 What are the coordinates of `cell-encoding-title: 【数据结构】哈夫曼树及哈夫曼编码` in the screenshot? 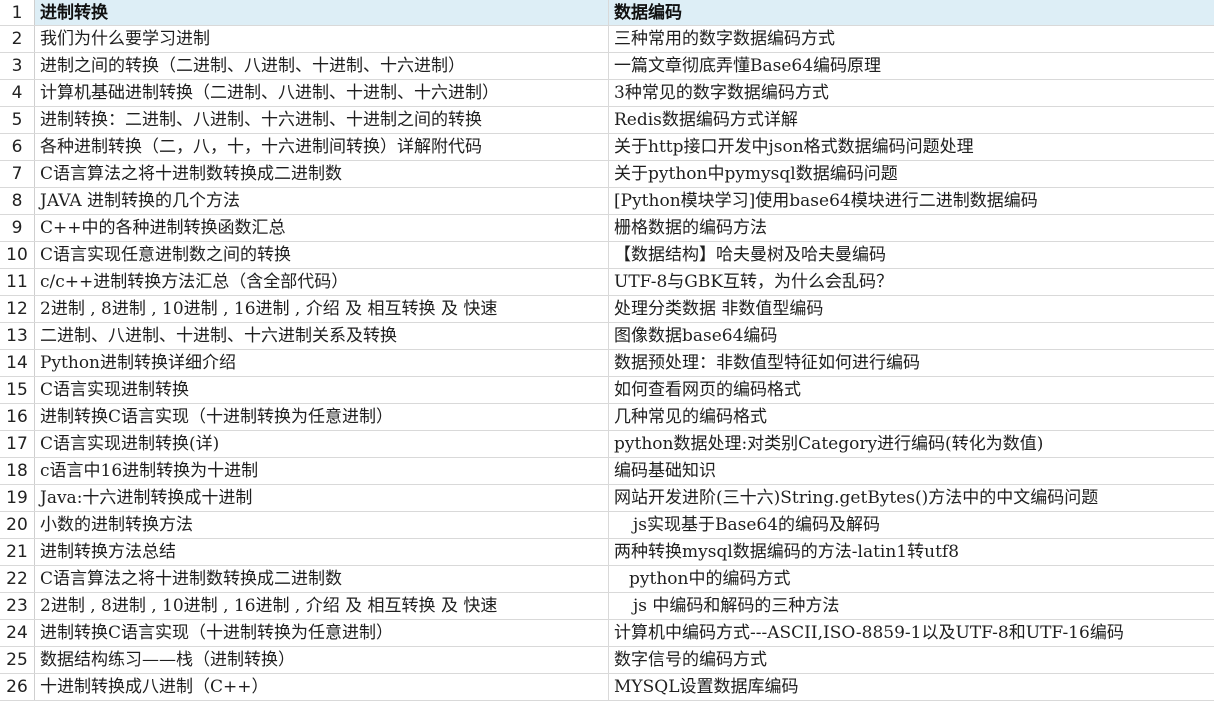 It's located at (911, 255).